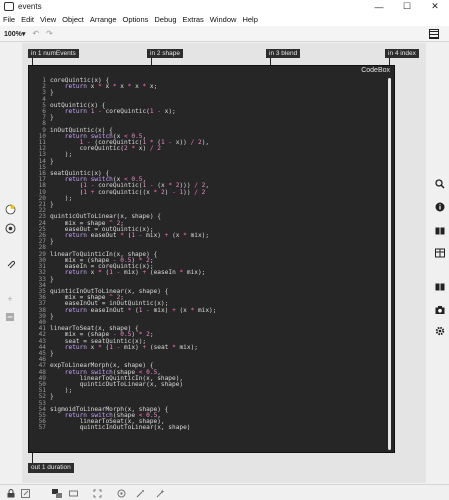  What do you see at coordinates (135, 273) in the screenshot?
I see `code-text: return x * (1 - mix) + (easeIn * mix);` at bounding box center [135, 273].